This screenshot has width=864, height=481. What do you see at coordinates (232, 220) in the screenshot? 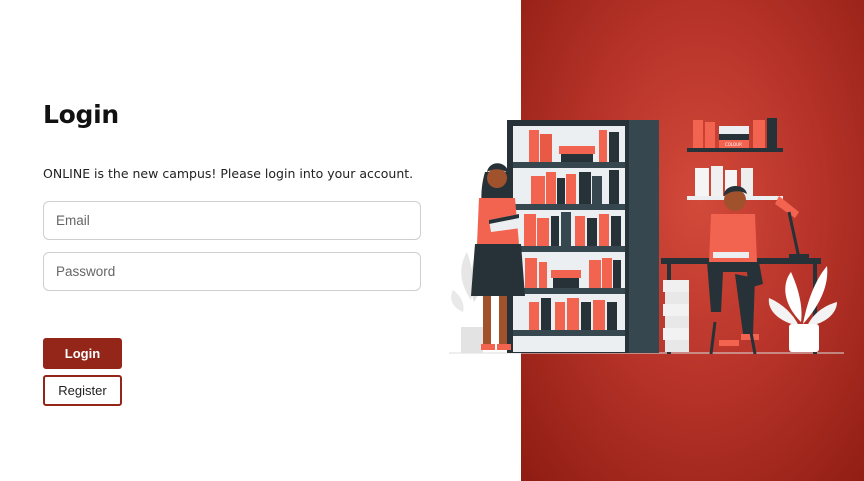
I see `email-field` at bounding box center [232, 220].